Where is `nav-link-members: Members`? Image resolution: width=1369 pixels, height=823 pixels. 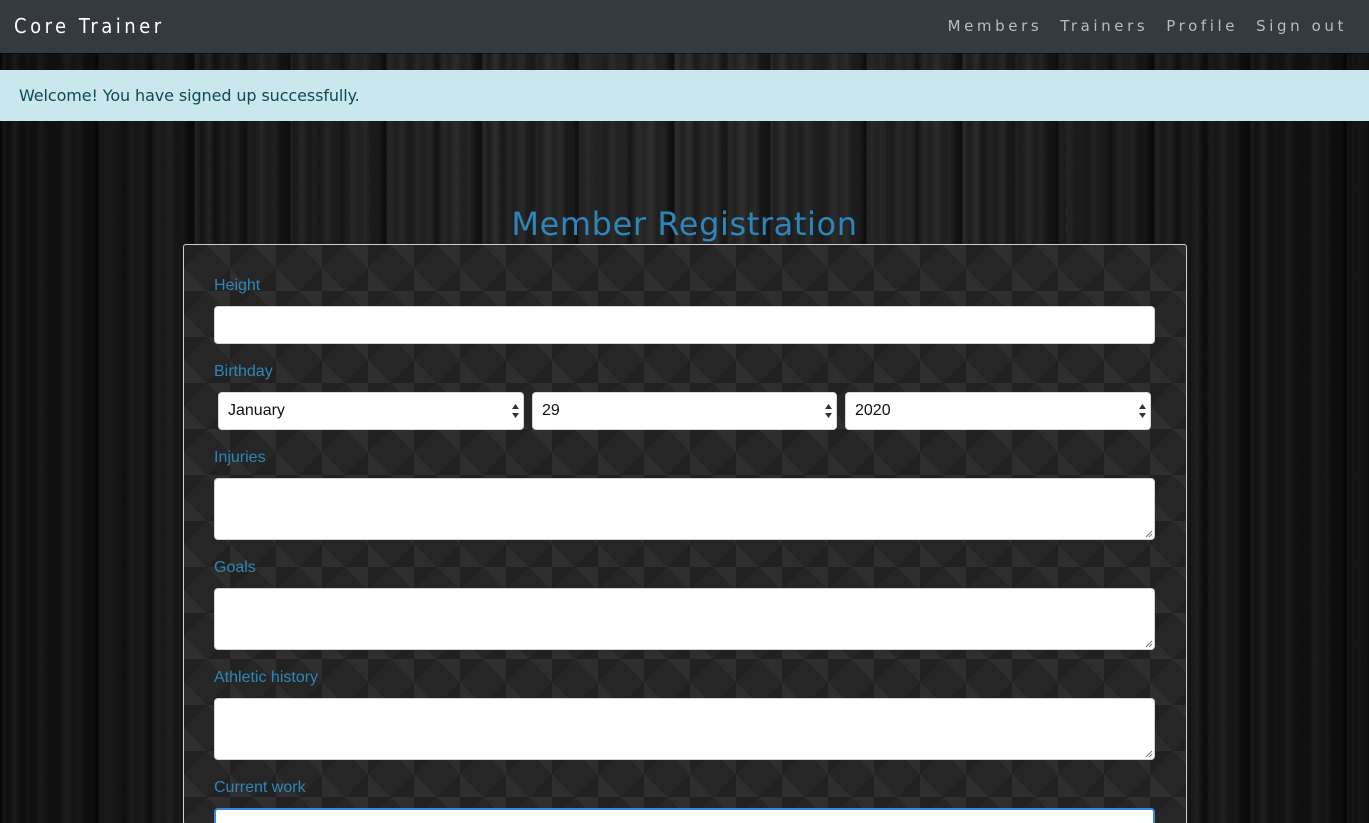 nav-link-members: Members is located at coordinates (995, 26).